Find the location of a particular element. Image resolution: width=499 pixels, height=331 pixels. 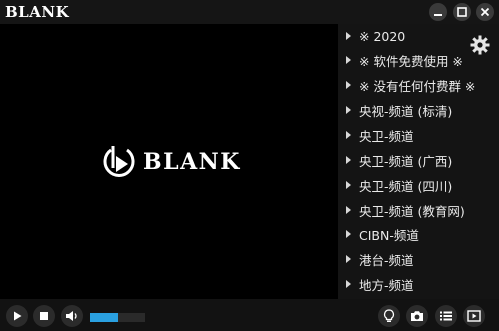

playlist-item: 央视-频道 (标清) is located at coordinates (399, 110).